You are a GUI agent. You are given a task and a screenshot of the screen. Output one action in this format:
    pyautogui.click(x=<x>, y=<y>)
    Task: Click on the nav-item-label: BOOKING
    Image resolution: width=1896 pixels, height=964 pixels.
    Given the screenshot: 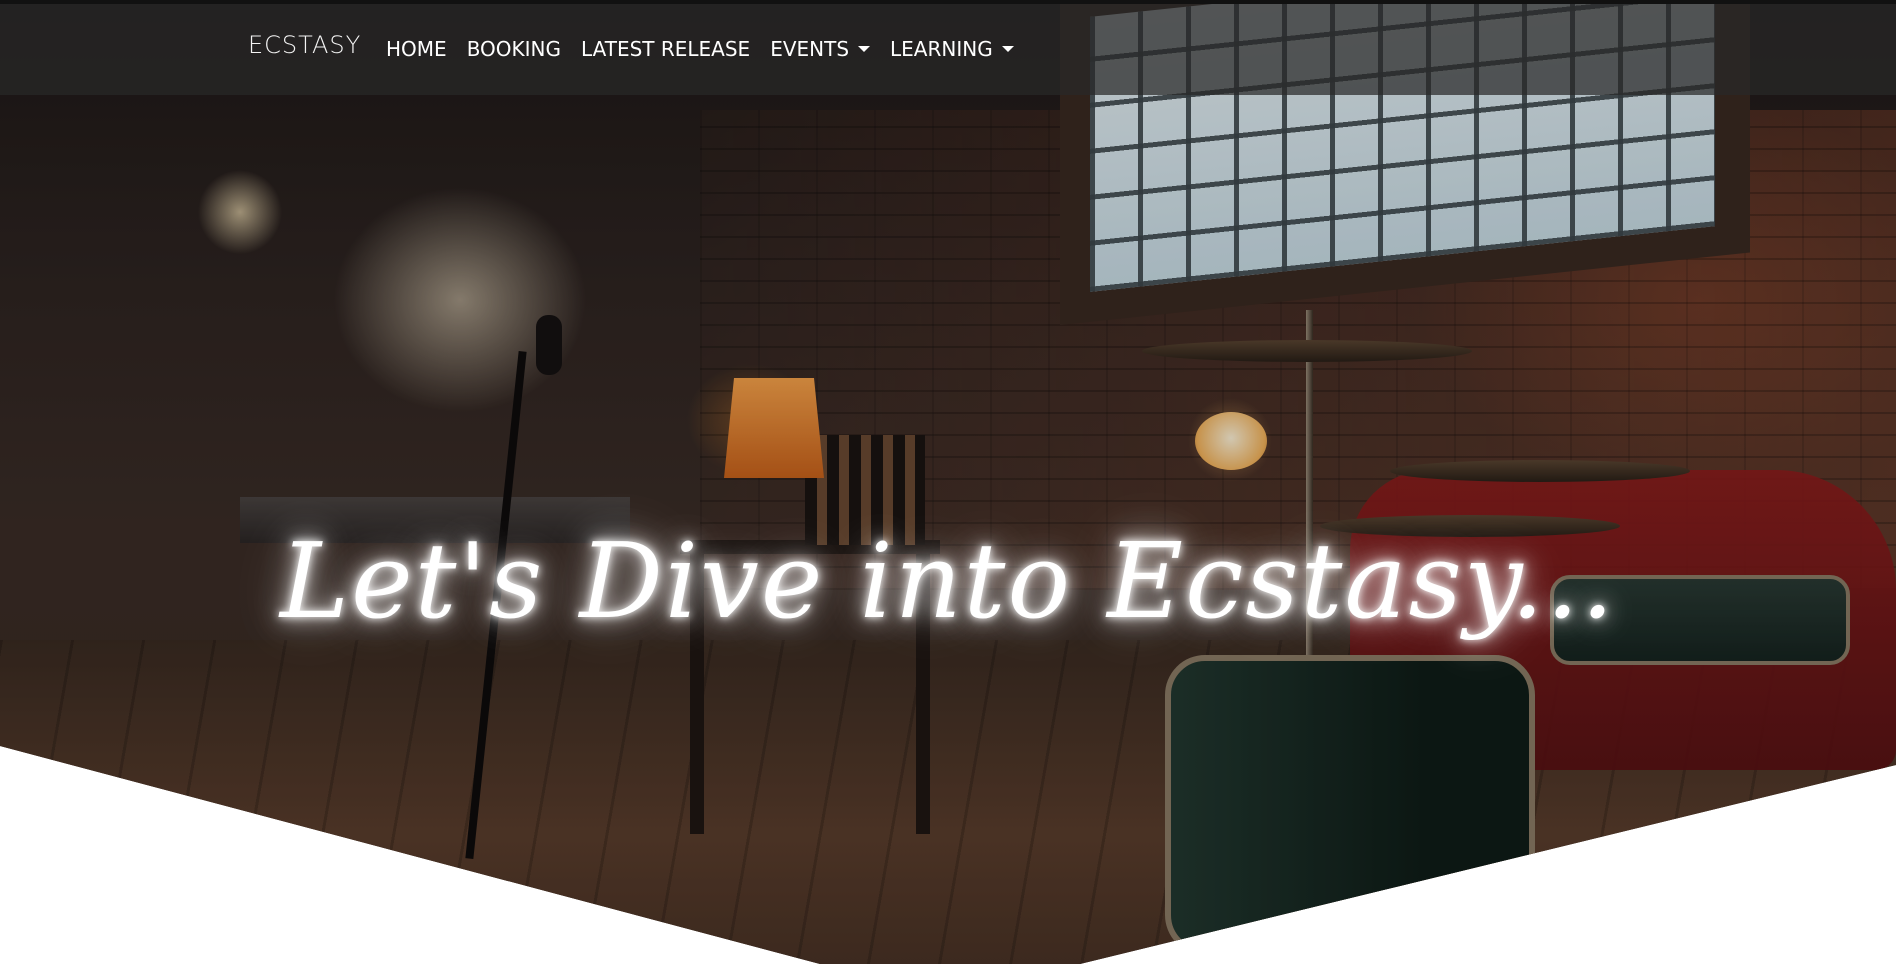 What is the action you would take?
    pyautogui.click(x=514, y=49)
    